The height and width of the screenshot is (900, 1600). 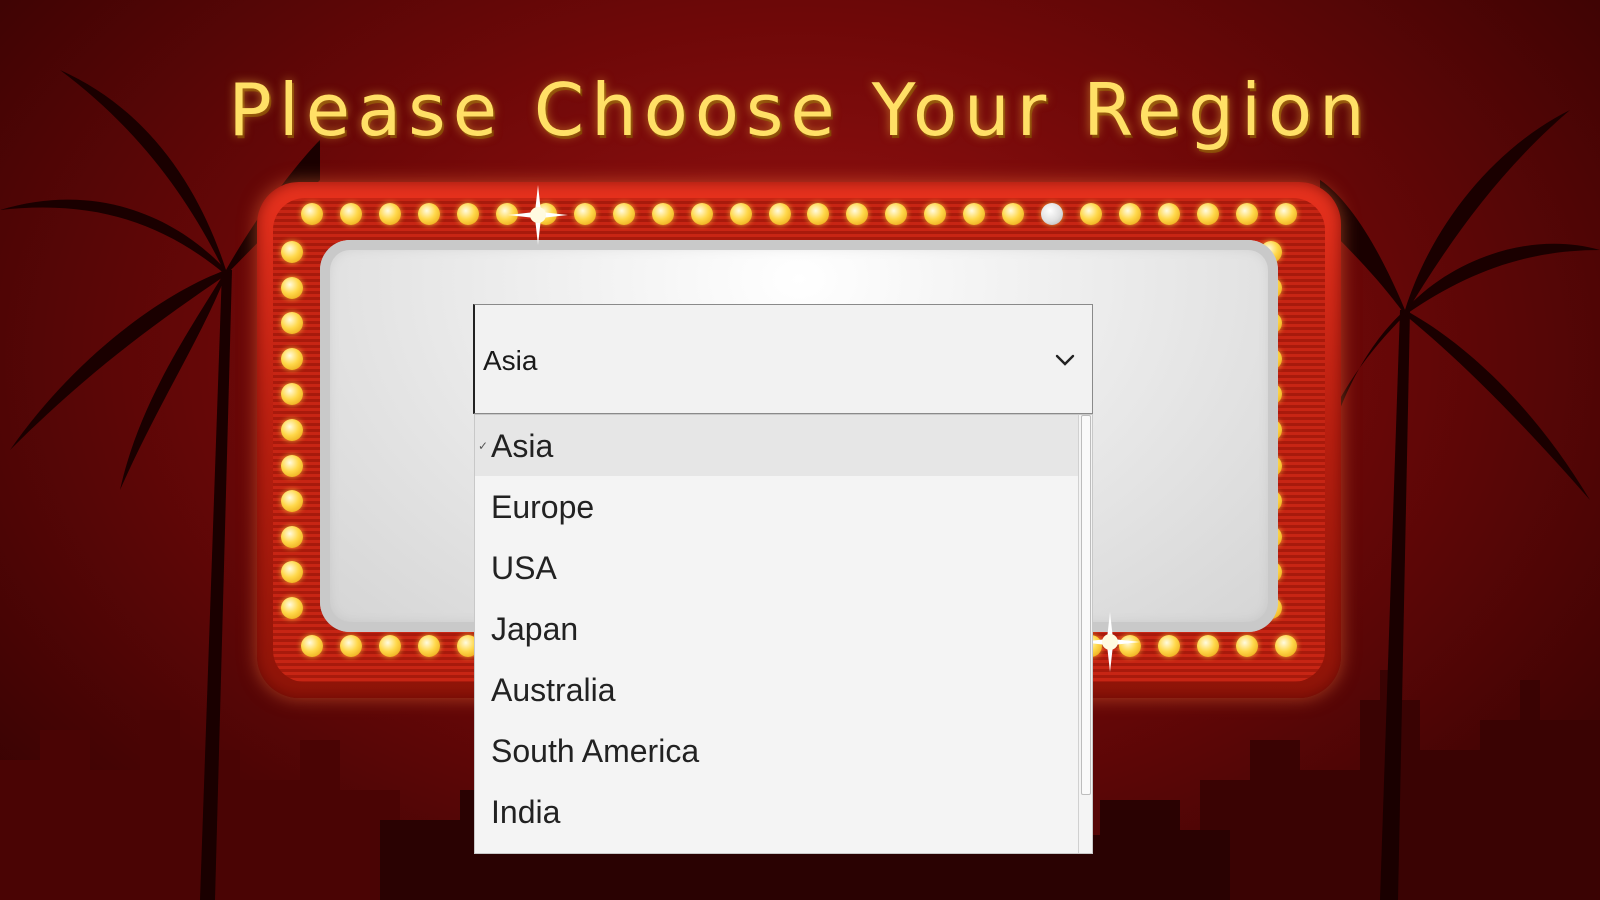 What do you see at coordinates (777, 689) in the screenshot?
I see `region-option: Australia` at bounding box center [777, 689].